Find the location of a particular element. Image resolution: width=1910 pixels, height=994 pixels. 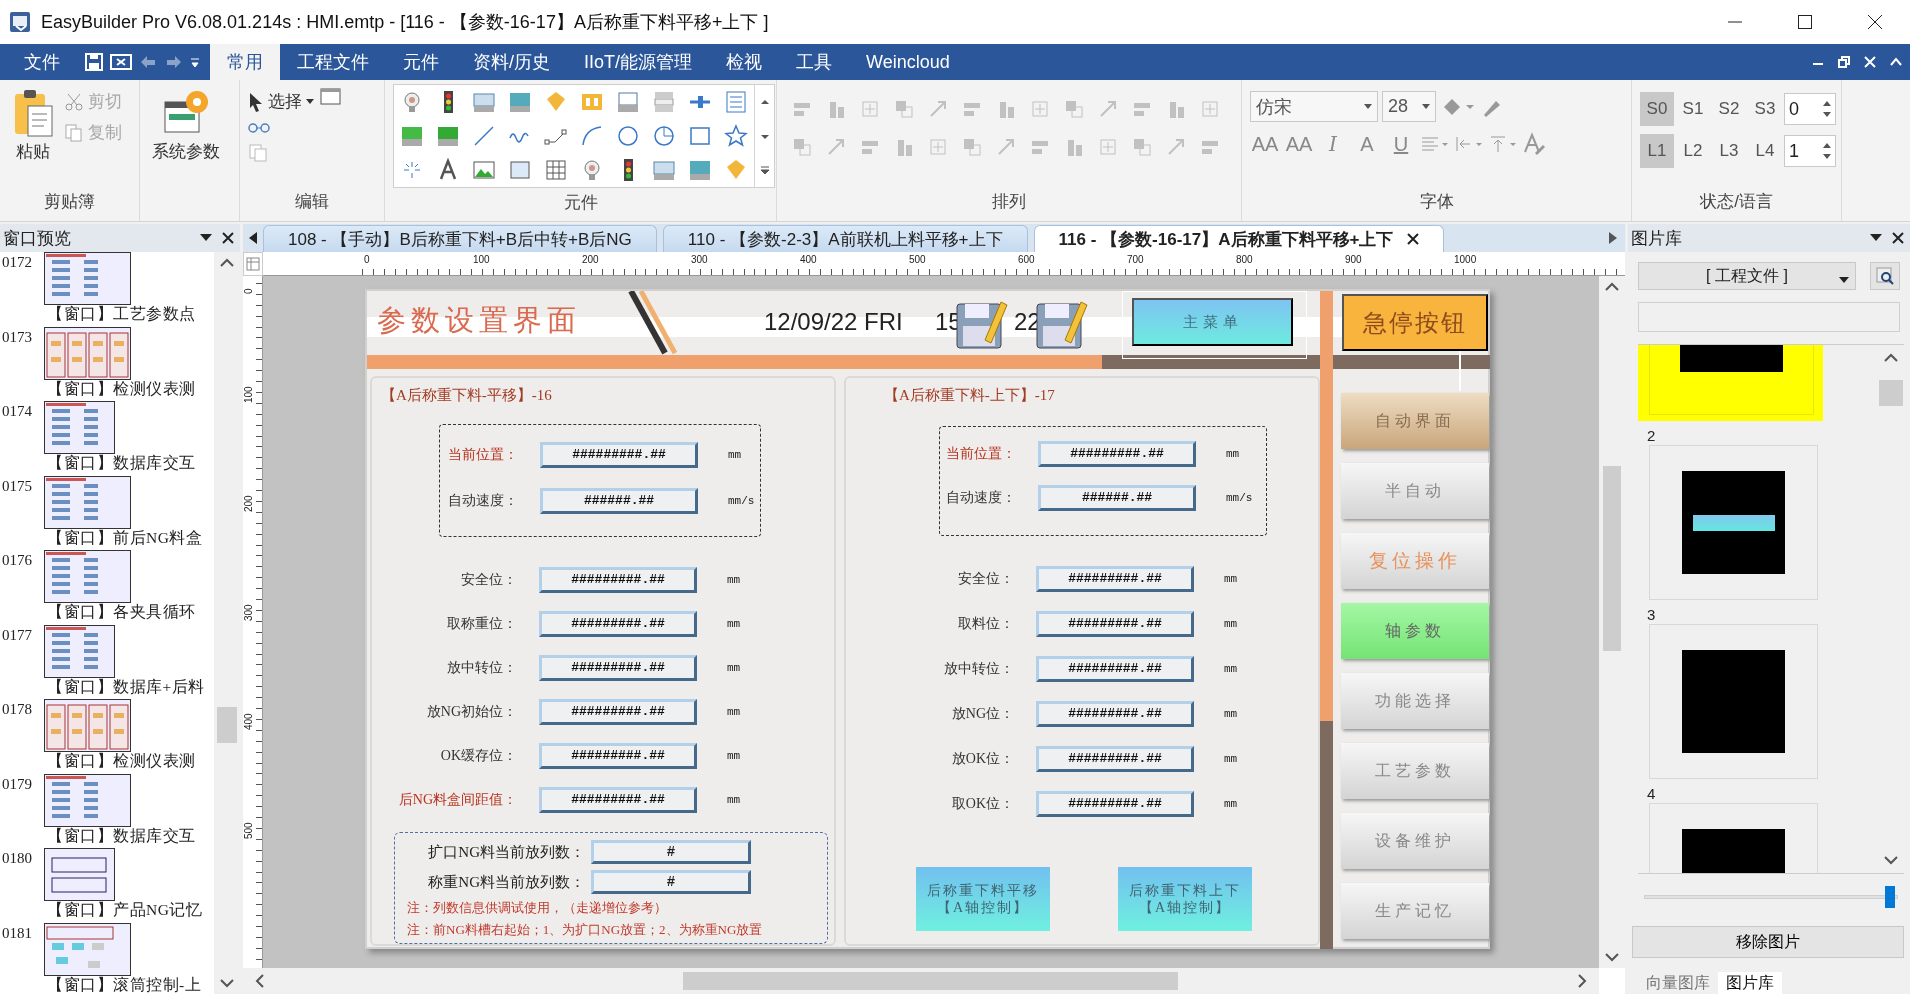

language-spinner: 1 is located at coordinates (1810, 151).